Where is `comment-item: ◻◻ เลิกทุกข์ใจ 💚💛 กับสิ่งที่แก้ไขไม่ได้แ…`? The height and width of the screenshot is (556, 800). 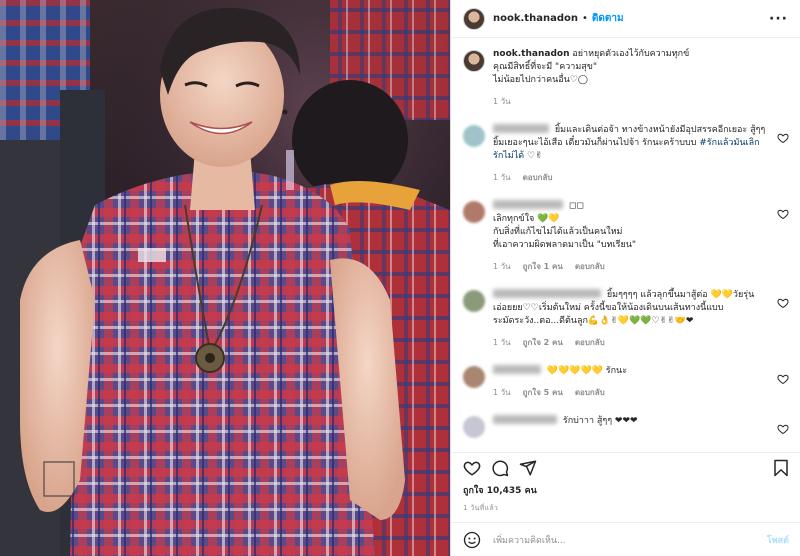 comment-item: ◻◻ เลิกทุกข์ใจ 💚💛 กับสิ่งที่แก้ไขไม่ได้แ… is located at coordinates (626, 236).